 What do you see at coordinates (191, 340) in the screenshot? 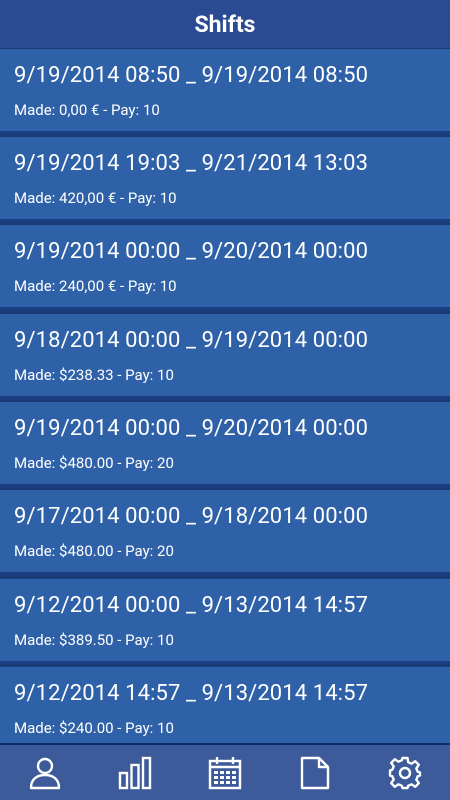
I see `shift-time-range: 9/18/2014 00:00 _ 9/19/2014 00:00` at bounding box center [191, 340].